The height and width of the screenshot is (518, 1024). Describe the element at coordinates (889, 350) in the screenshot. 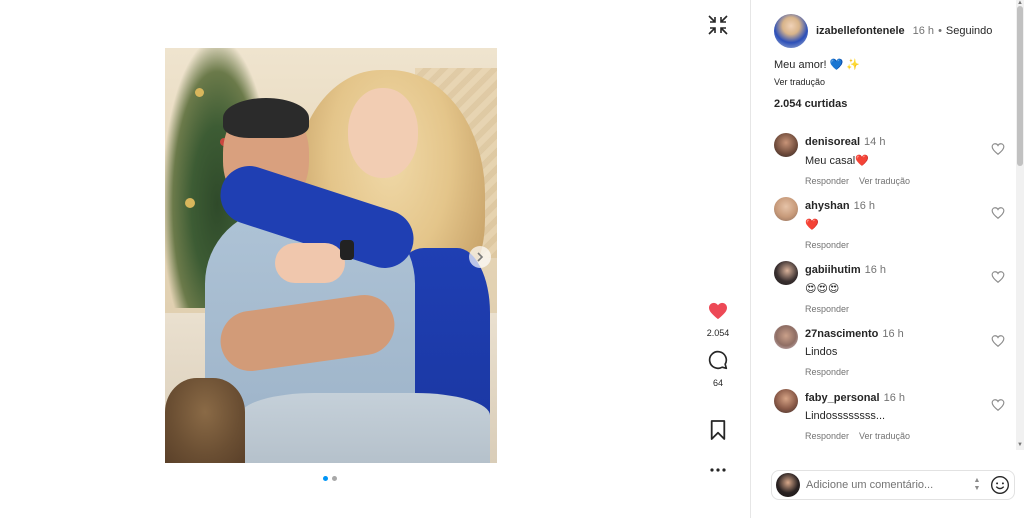

I see `comment-item: 27nascimento 16 h Lindos Responder` at that location.